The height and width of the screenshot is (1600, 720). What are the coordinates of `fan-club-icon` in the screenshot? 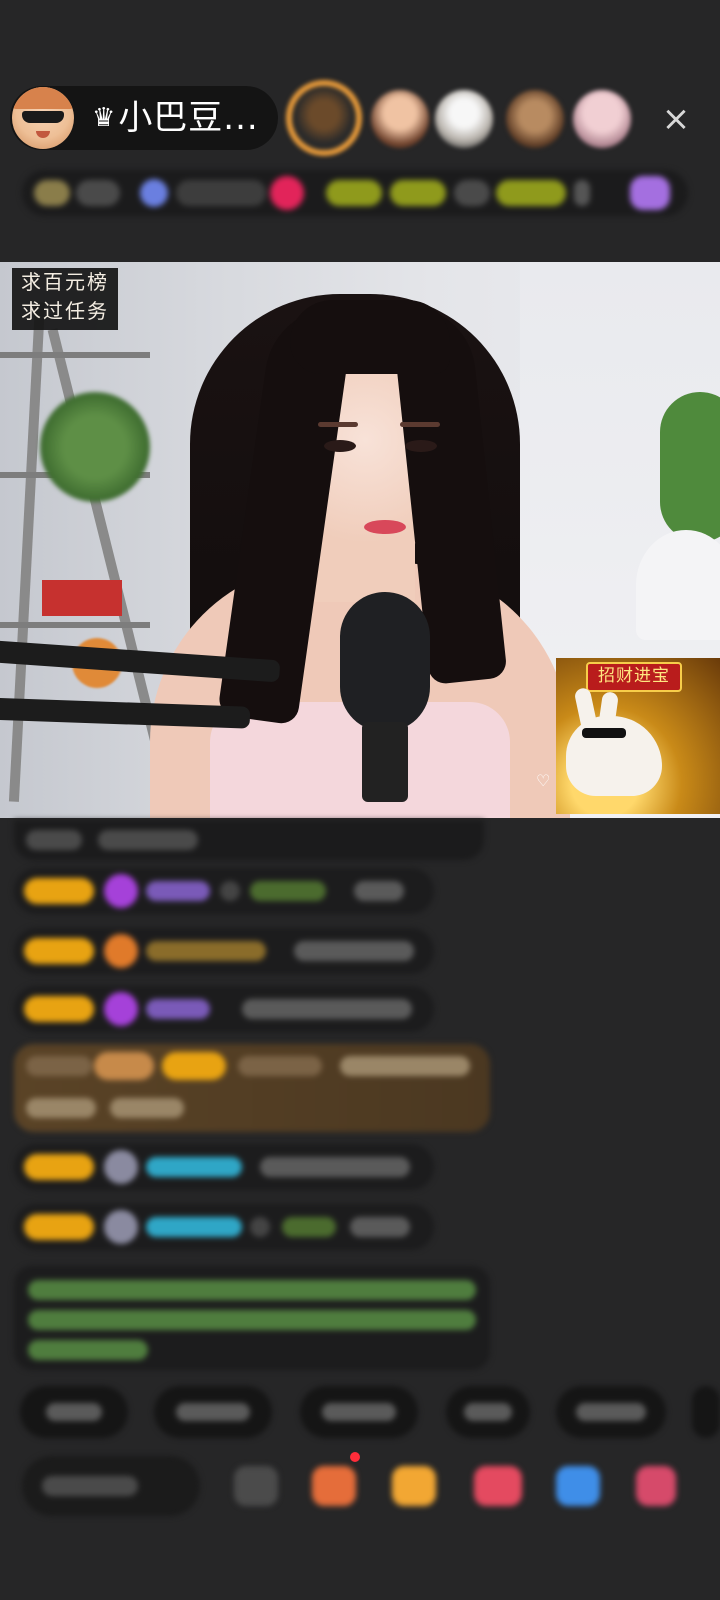 It's located at (650, 193).